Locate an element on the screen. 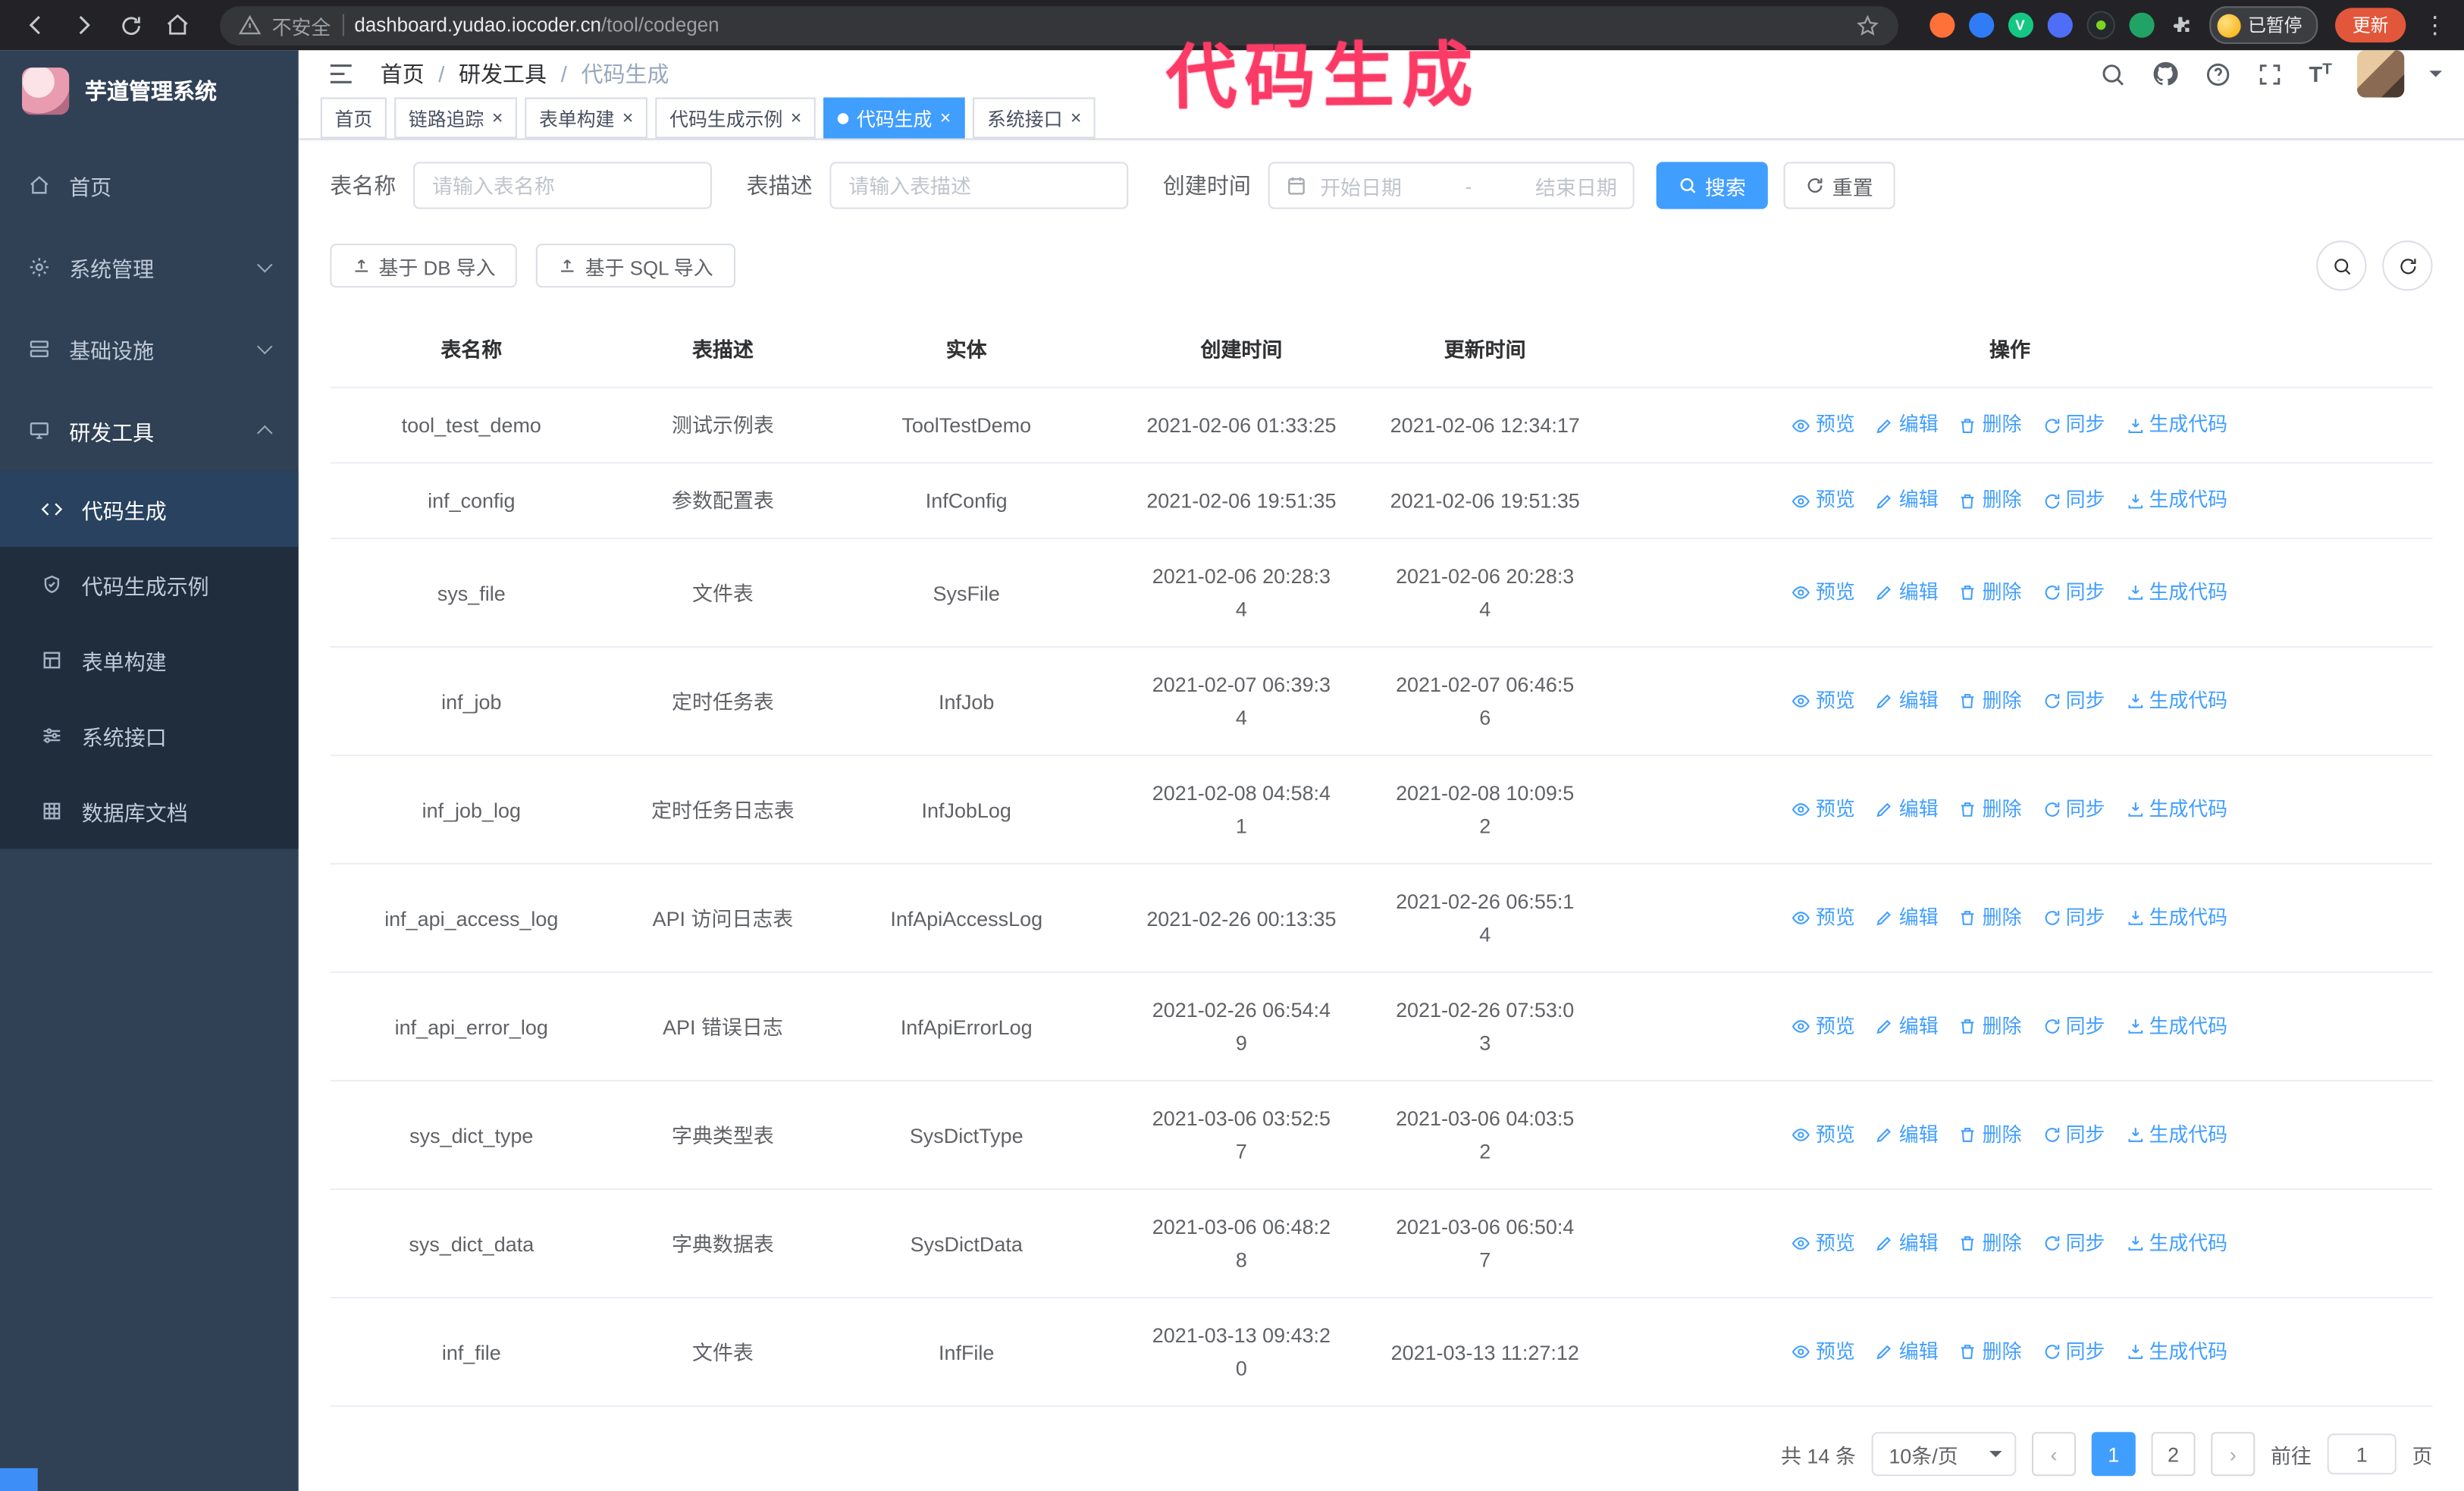 This screenshot has width=2464, height=1491. goto-page-input is located at coordinates (2362, 1454).